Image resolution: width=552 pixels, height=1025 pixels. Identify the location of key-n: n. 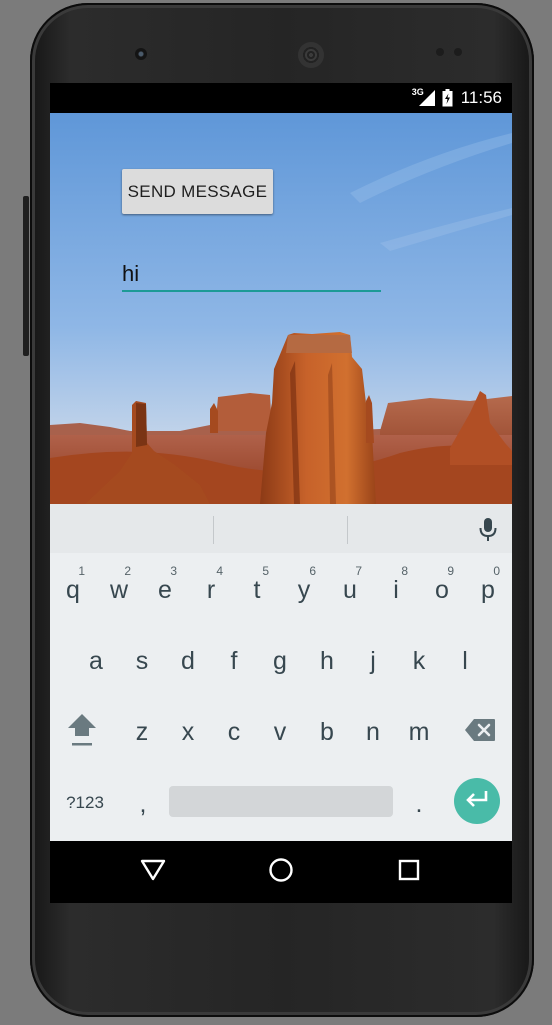
(373, 732).